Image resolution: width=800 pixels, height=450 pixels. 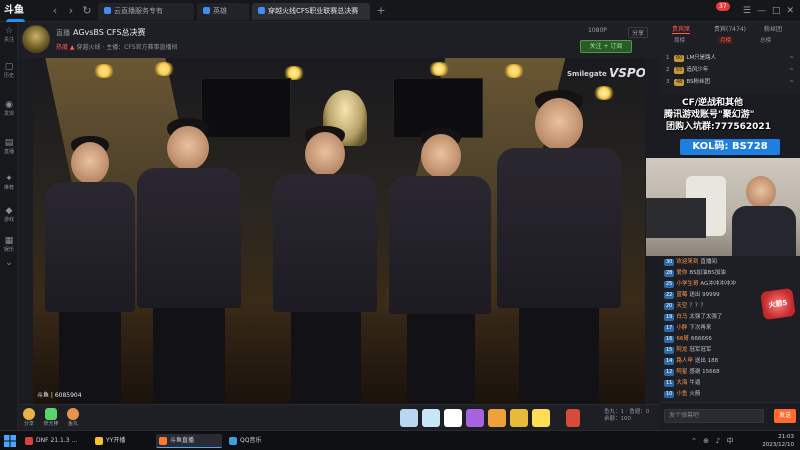 I want to click on chat-text: 直播间, so click(x=708, y=262).